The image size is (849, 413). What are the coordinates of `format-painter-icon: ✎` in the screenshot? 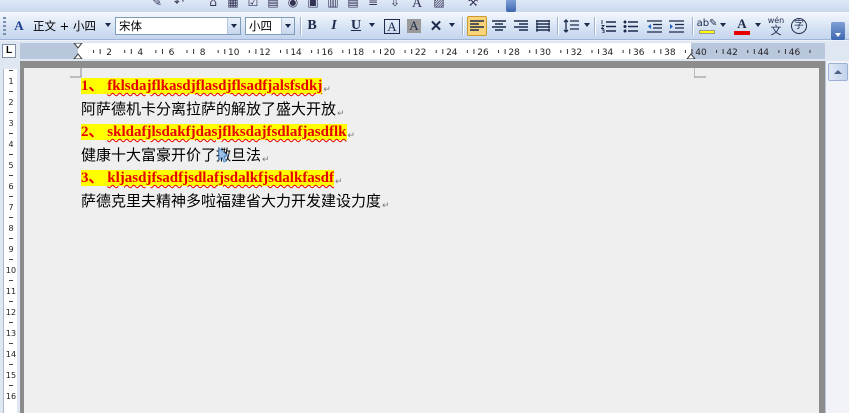 It's located at (157, 4).